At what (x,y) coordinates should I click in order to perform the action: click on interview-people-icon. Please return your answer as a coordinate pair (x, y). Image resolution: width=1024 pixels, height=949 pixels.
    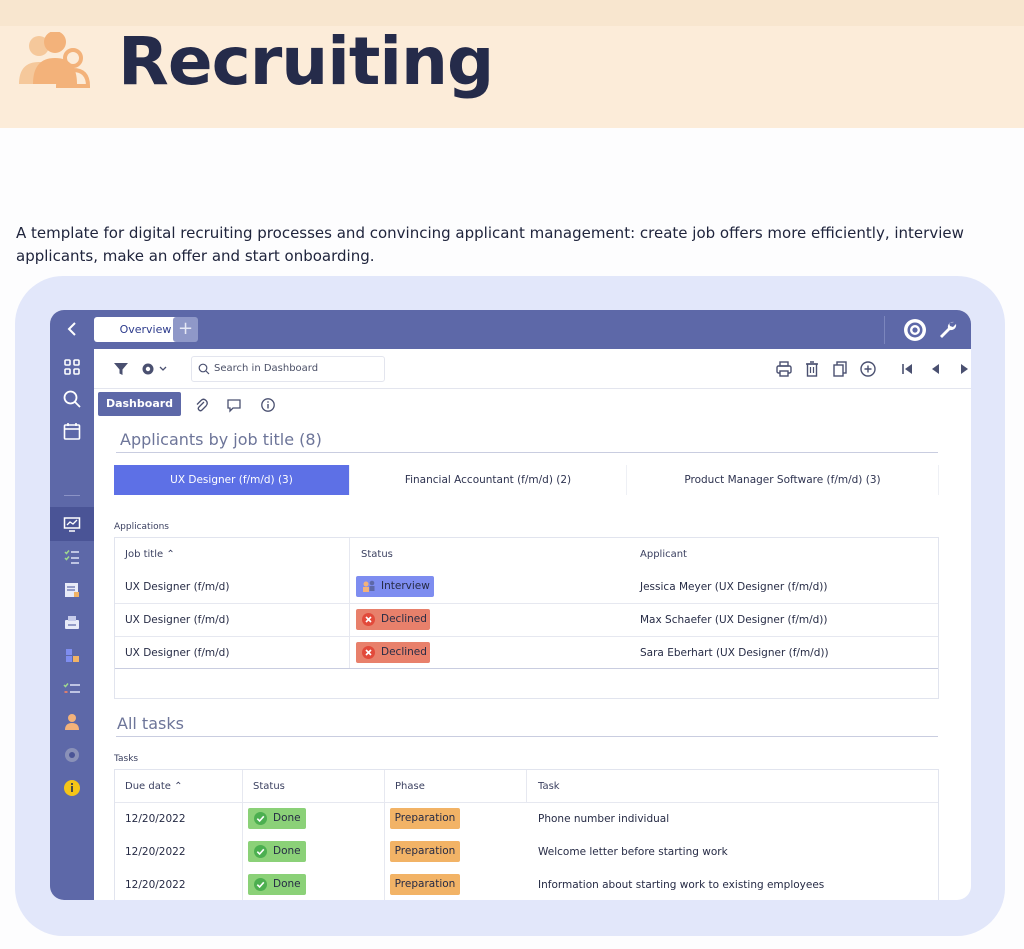
    Looking at the image, I should click on (369, 586).